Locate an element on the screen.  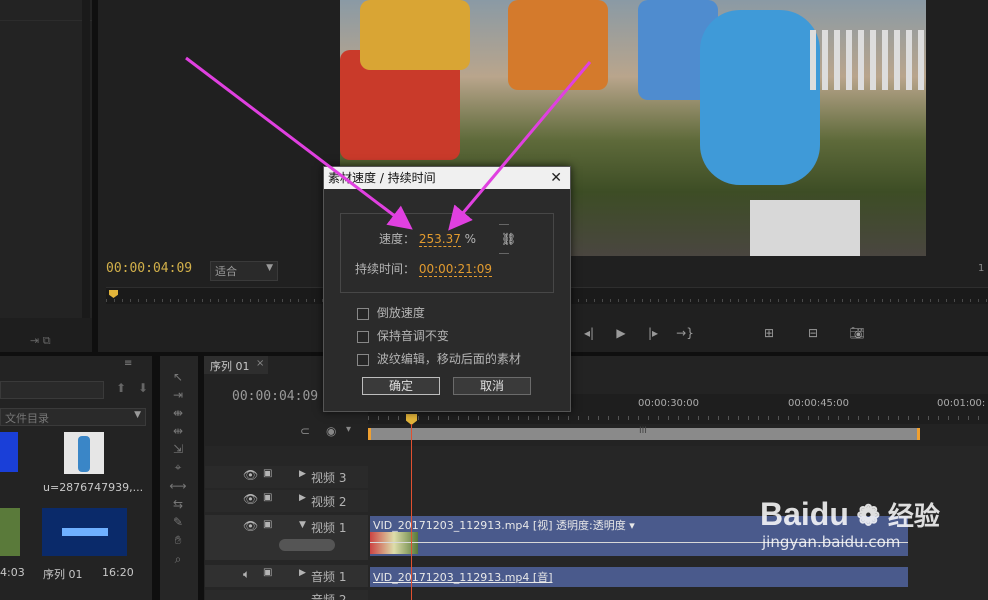
baidu-logo: Baidu ❁ 经验 is located at coordinates (850, 514).